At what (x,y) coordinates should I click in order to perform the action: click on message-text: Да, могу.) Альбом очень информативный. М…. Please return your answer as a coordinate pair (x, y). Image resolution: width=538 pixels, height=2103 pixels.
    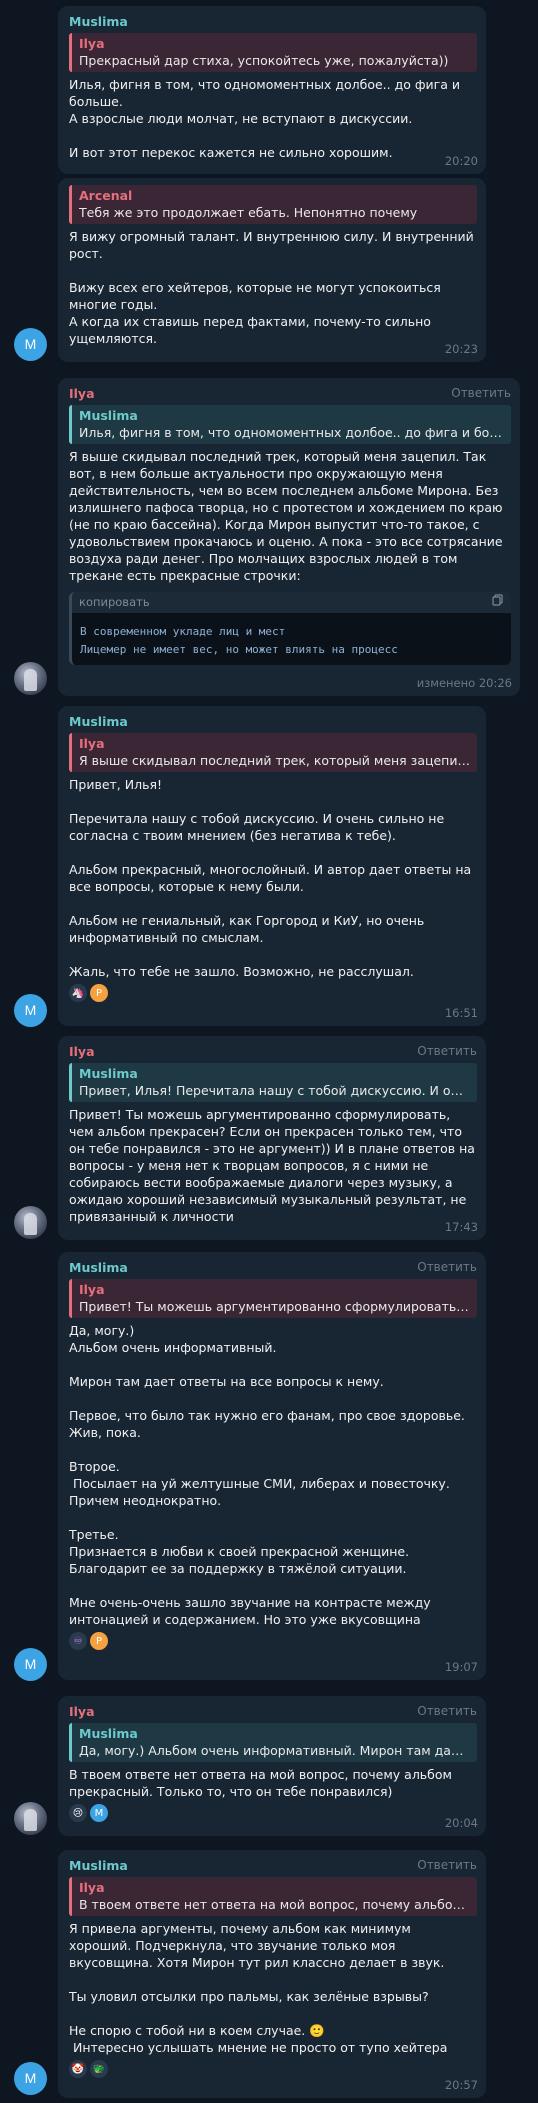
    Looking at the image, I should click on (267, 1475).